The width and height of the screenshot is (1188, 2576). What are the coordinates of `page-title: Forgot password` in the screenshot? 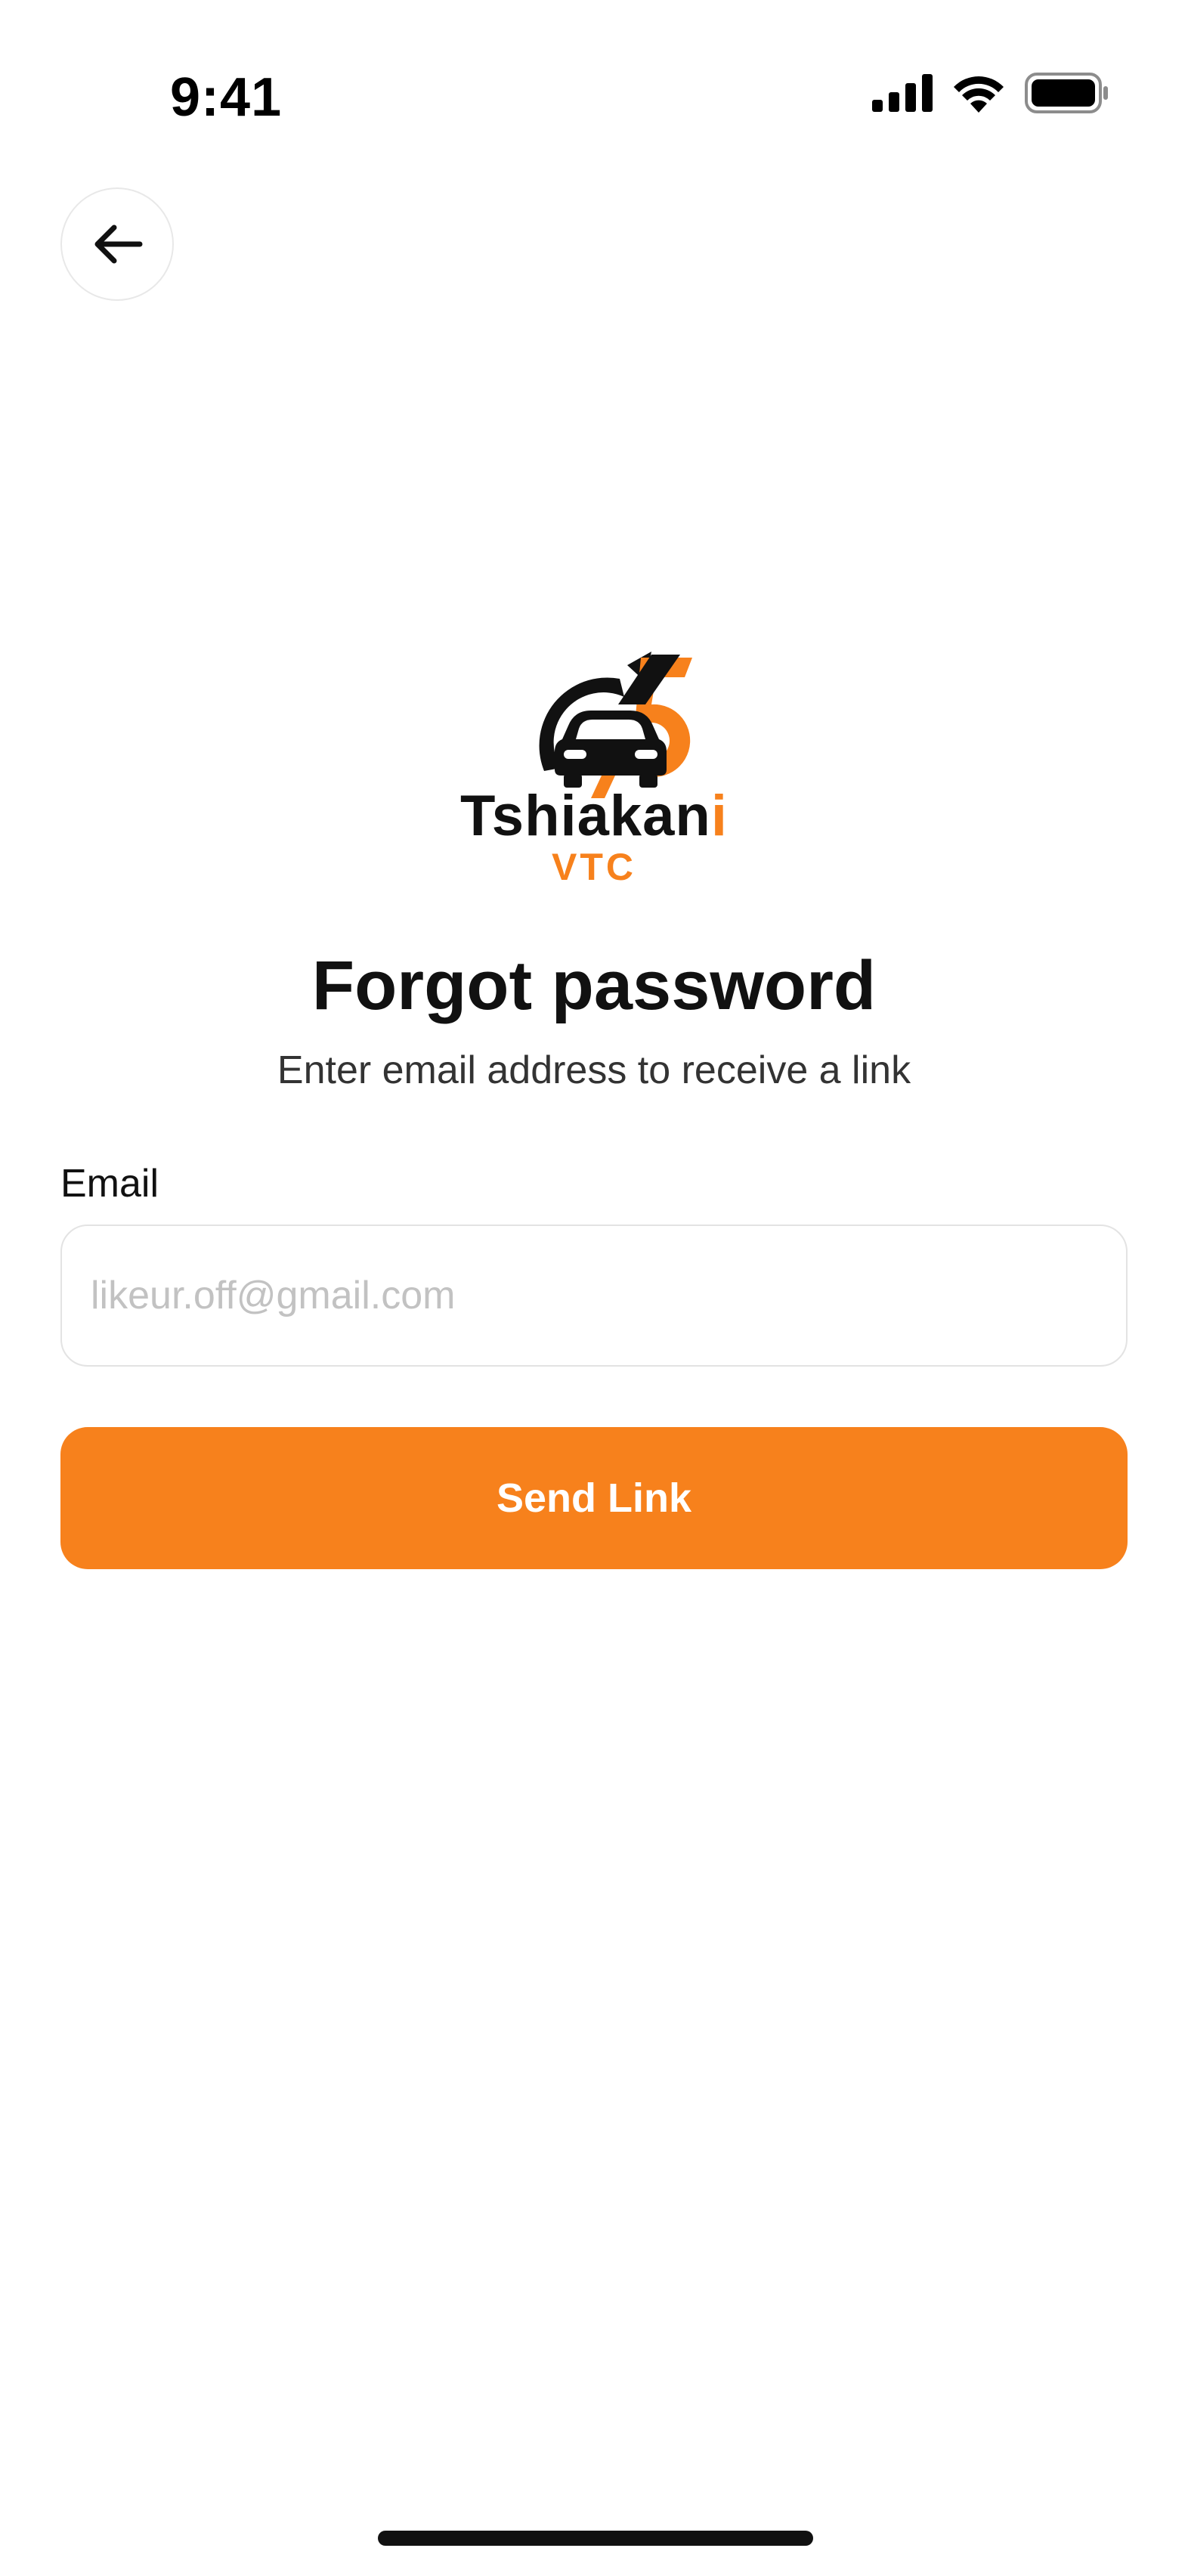 It's located at (594, 985).